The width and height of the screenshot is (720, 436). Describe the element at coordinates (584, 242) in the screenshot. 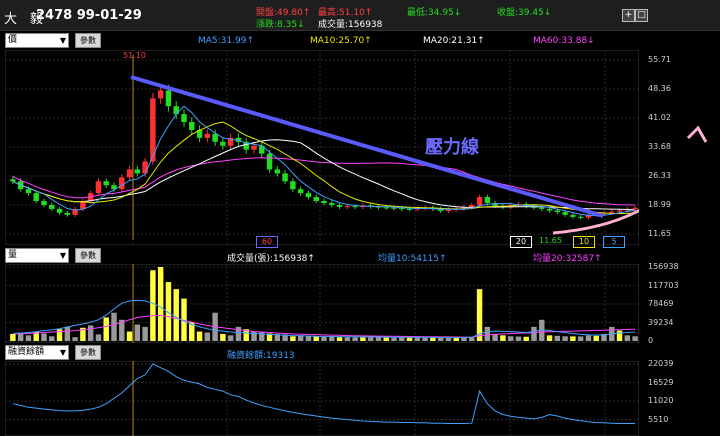

I see `ma10-marker: 10` at that location.